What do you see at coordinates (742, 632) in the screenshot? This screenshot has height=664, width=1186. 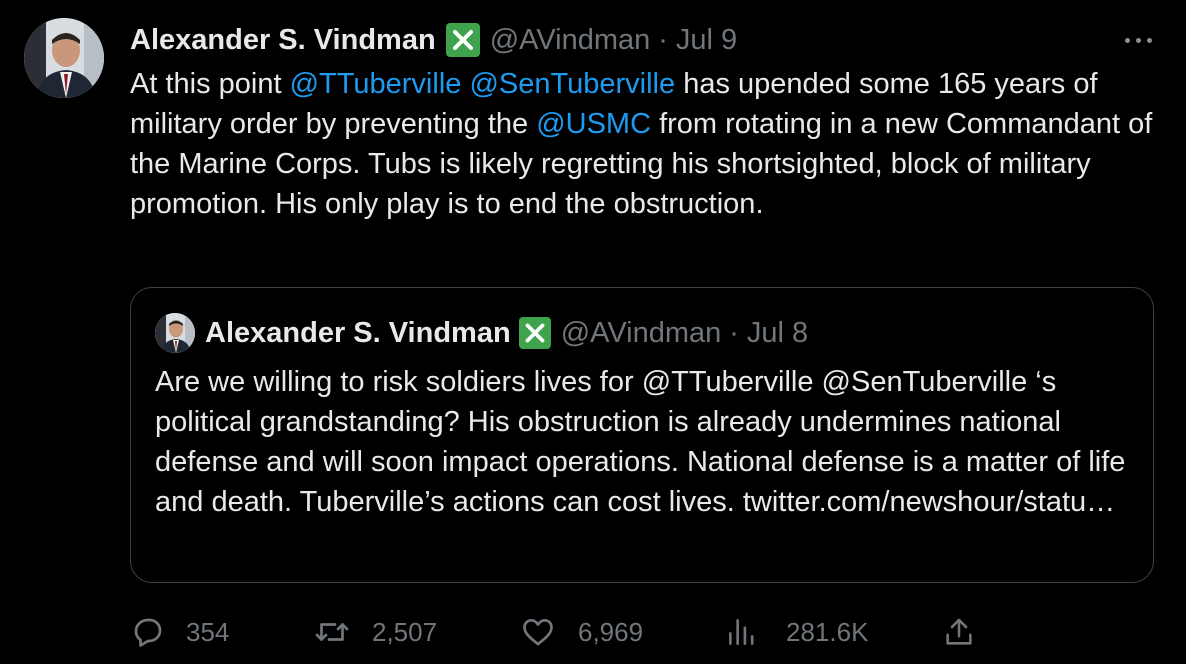 I see `views-icon` at bounding box center [742, 632].